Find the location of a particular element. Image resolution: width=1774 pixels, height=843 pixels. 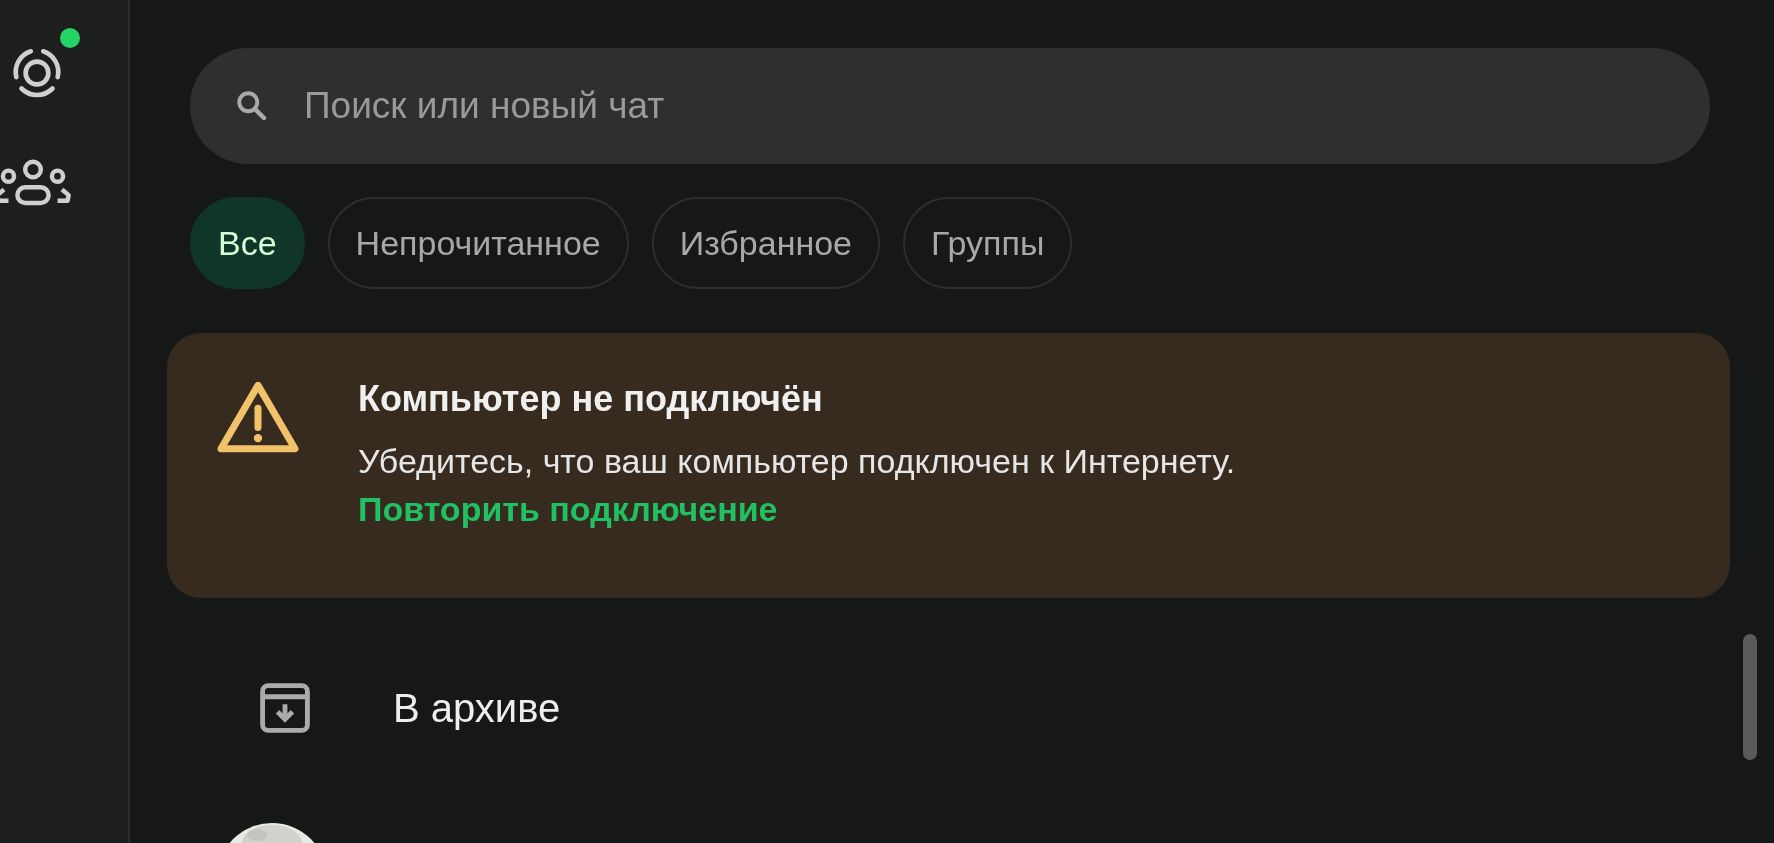

filter-chip: Непрочитанное is located at coordinates (478, 243).